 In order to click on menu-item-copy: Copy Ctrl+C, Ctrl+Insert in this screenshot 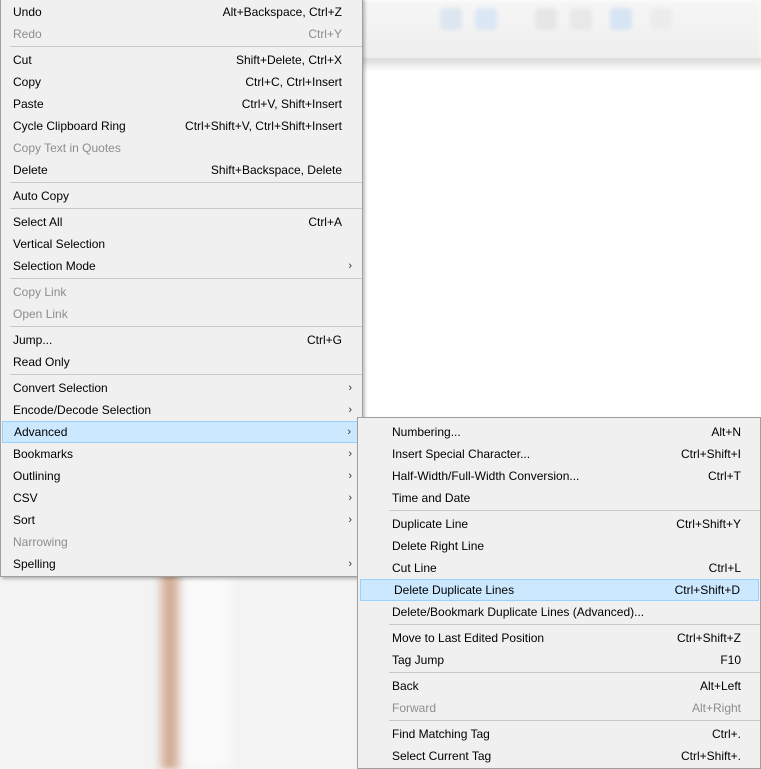, I will do `click(181, 82)`.